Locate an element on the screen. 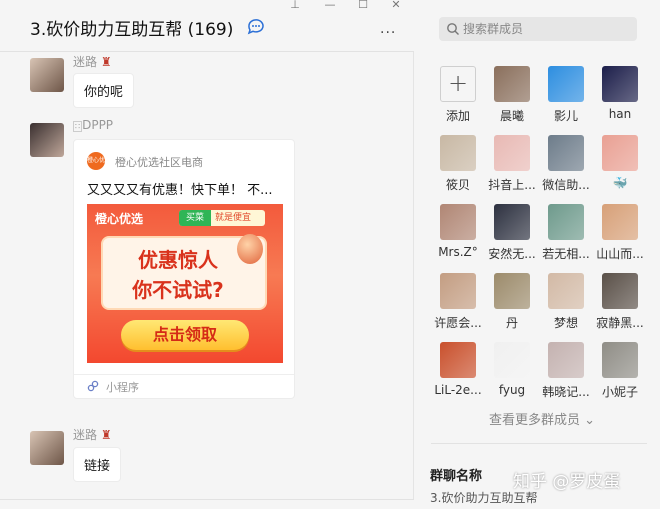  member-name: 小妮子 is located at coordinates (619, 392).